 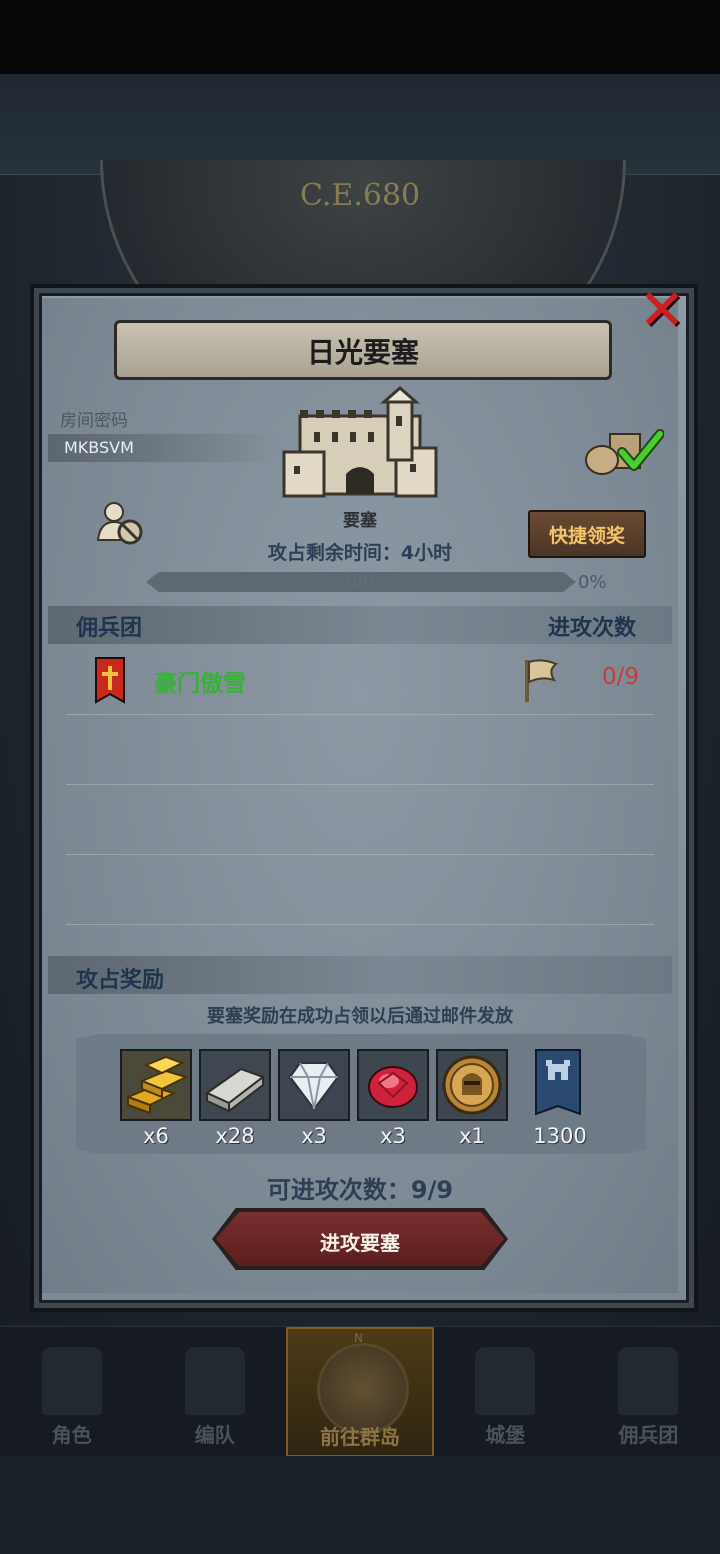 I want to click on dialog-title: 日光要塞, so click(x=362, y=352).